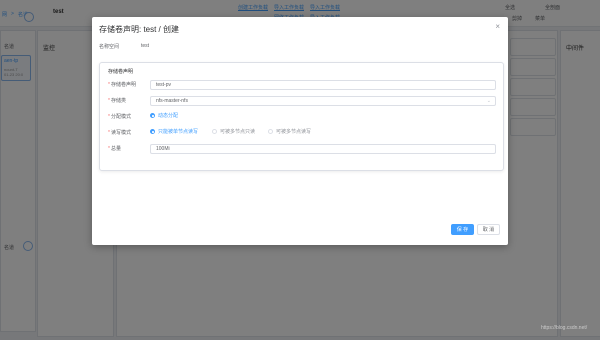 Image resolution: width=600 pixels, height=340 pixels. I want to click on access-mode-rwx-radio: 可被多节点读写, so click(289, 131).